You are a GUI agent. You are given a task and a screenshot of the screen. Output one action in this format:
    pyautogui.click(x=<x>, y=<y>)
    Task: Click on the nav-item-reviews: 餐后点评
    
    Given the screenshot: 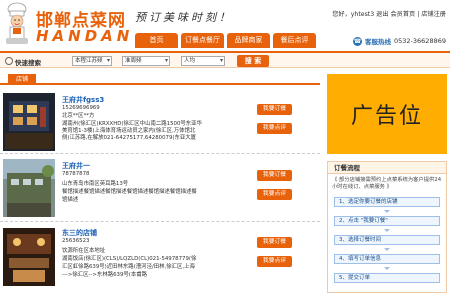 What is the action you would take?
    pyautogui.click(x=294, y=40)
    